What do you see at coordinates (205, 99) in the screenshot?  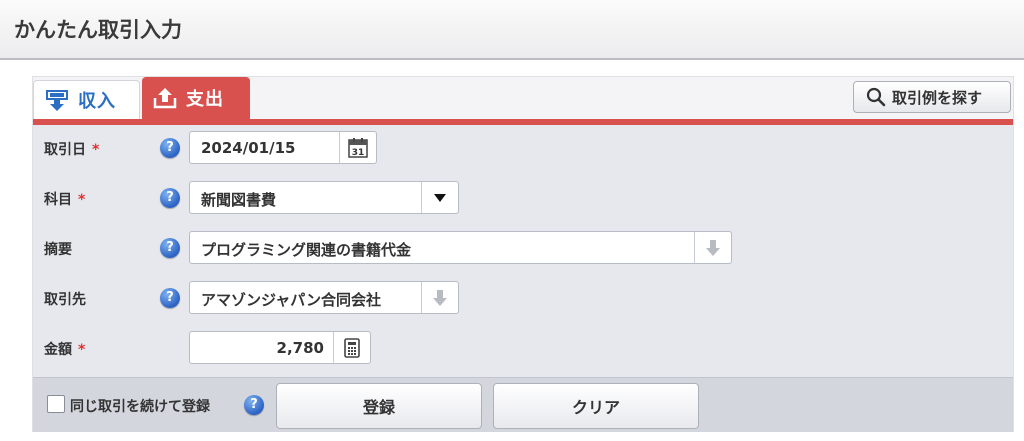 I see `tab-expense-label: 支出` at bounding box center [205, 99].